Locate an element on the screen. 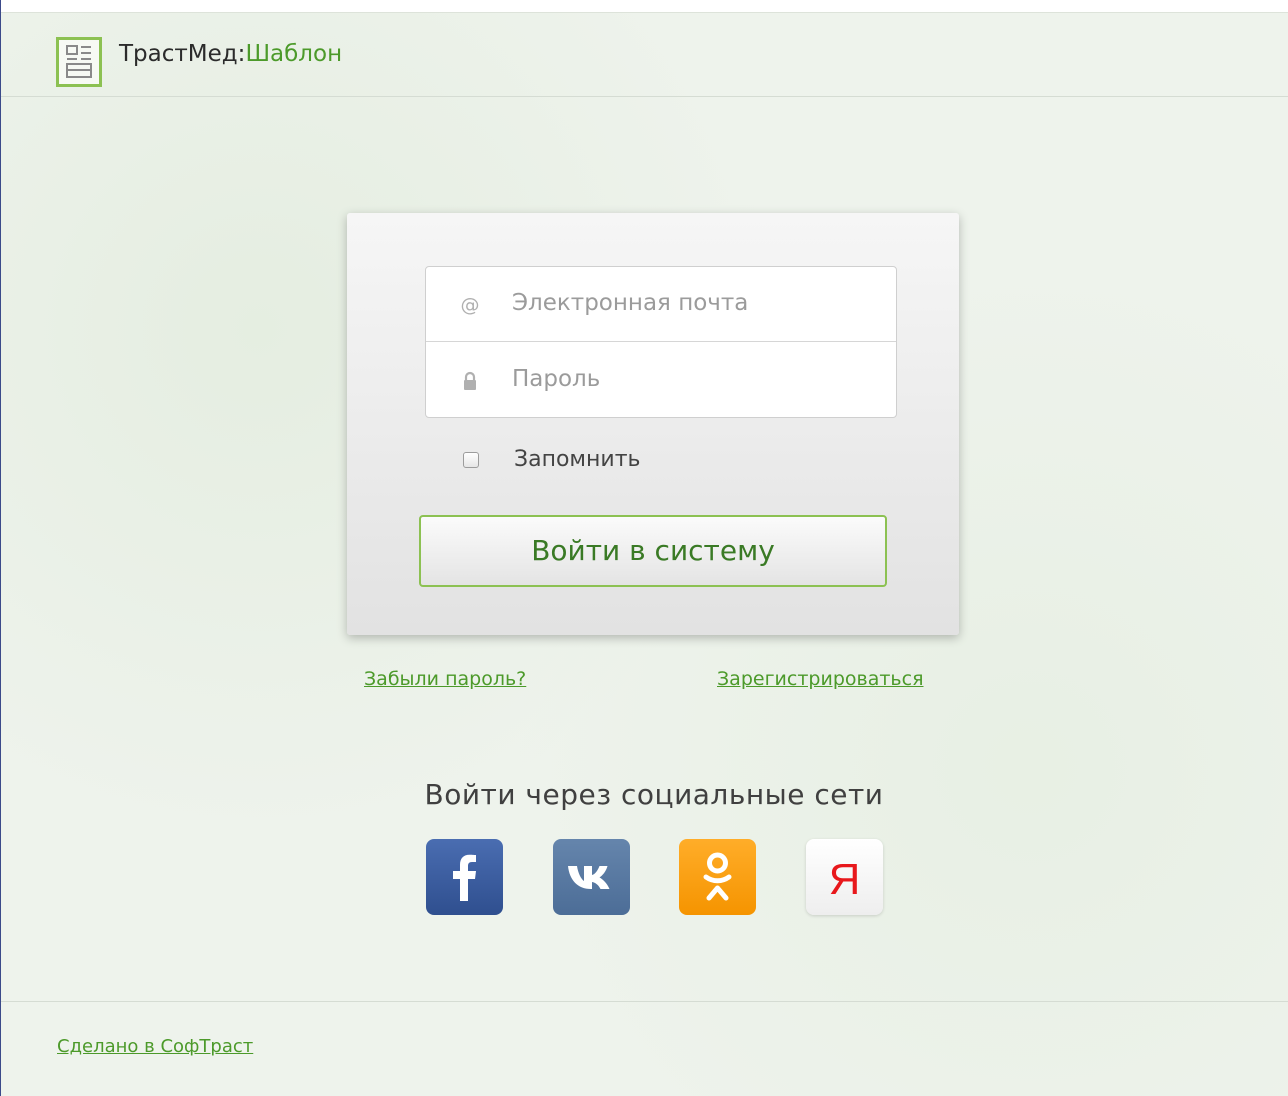 The height and width of the screenshot is (1096, 1288). header: ТрастМед:Шаблон is located at coordinates (644, 55).